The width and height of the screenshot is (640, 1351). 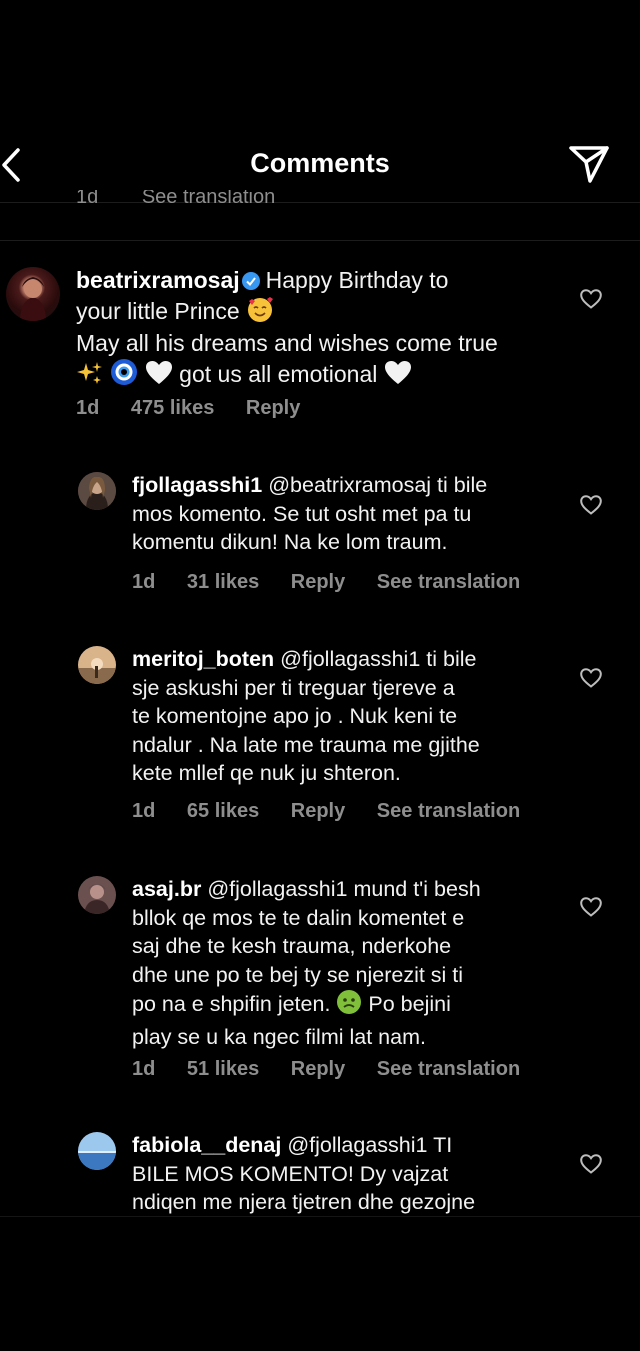 I want to click on comment-username: fjollagasshi1, so click(x=197, y=485).